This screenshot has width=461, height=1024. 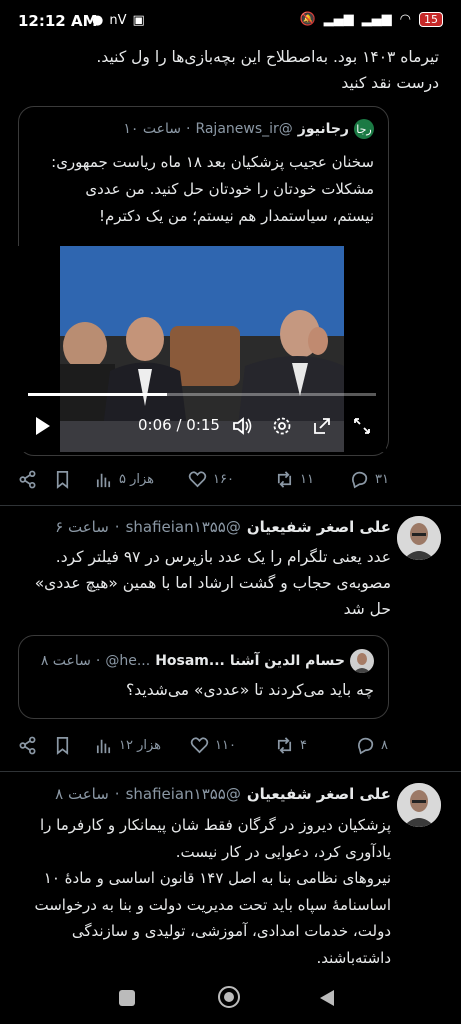 I want to click on quoted-tweet-header: رجا رجانیوز @Rajanews_ir · ساعت ۱۰, so click(x=248, y=129).